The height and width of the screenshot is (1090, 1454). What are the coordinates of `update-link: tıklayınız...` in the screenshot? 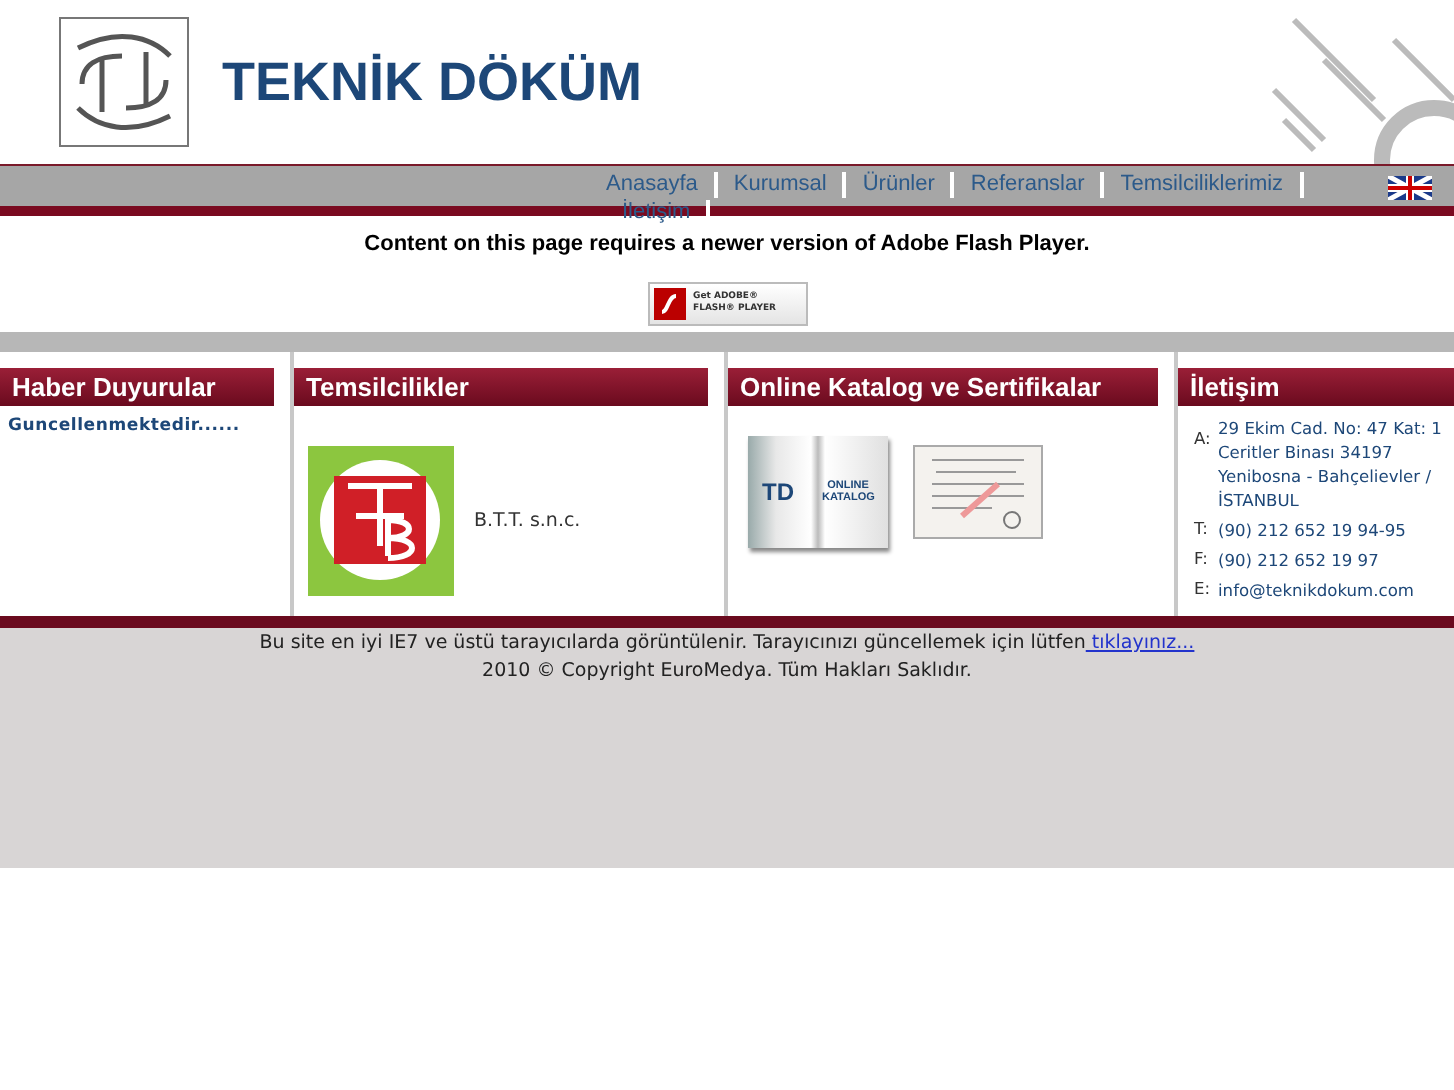 It's located at (1140, 643).